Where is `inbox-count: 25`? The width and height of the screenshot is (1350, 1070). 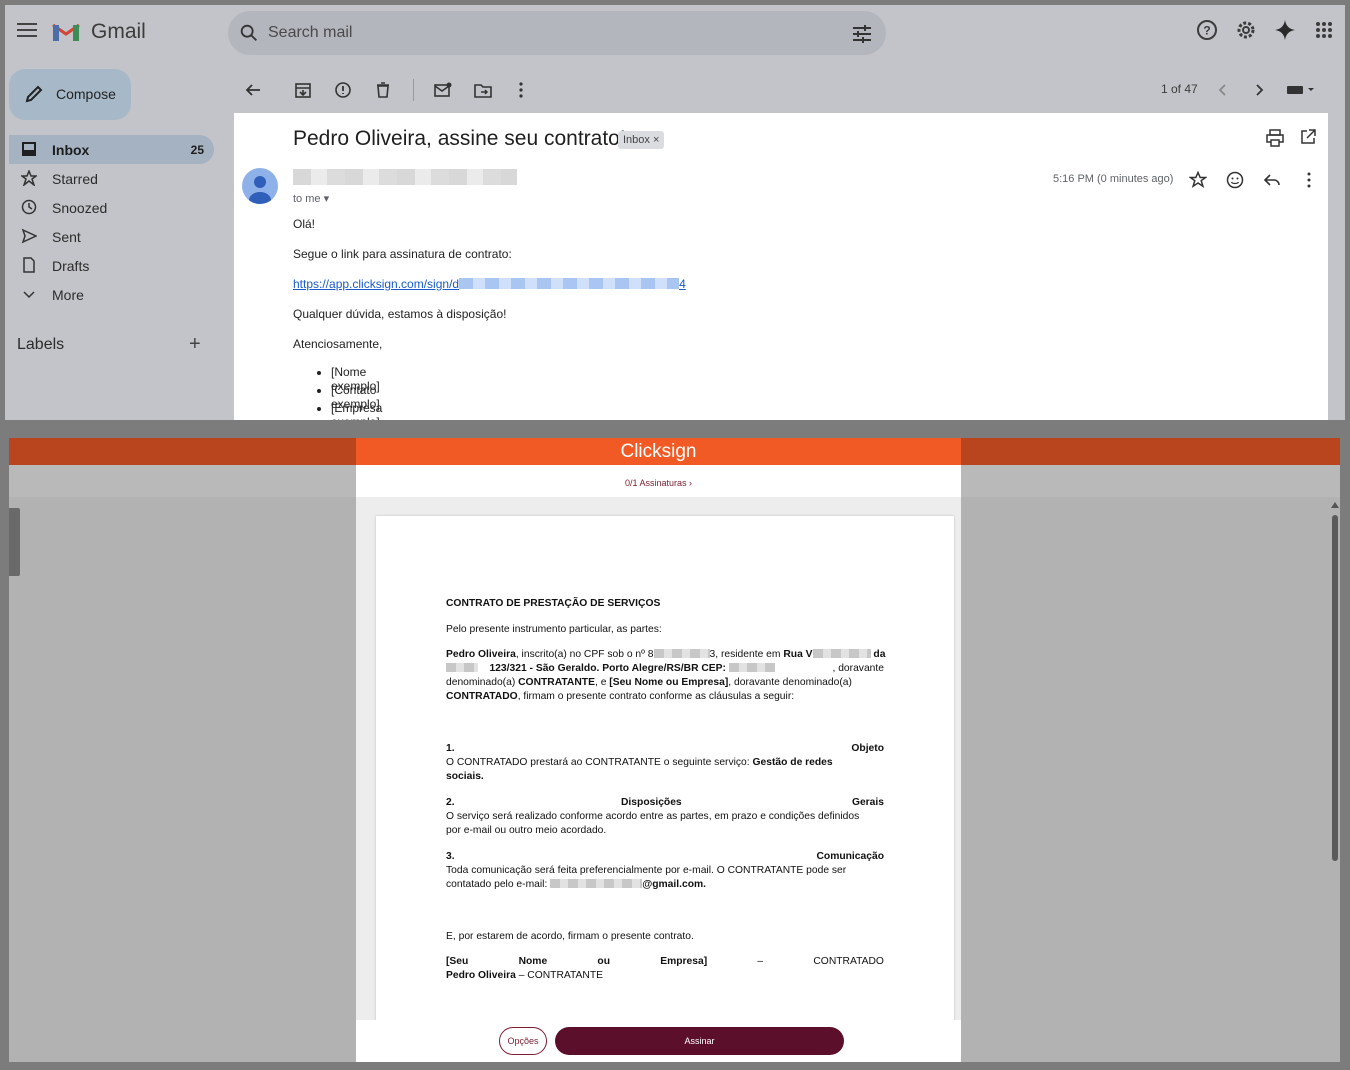
inbox-count: 25 is located at coordinates (197, 149).